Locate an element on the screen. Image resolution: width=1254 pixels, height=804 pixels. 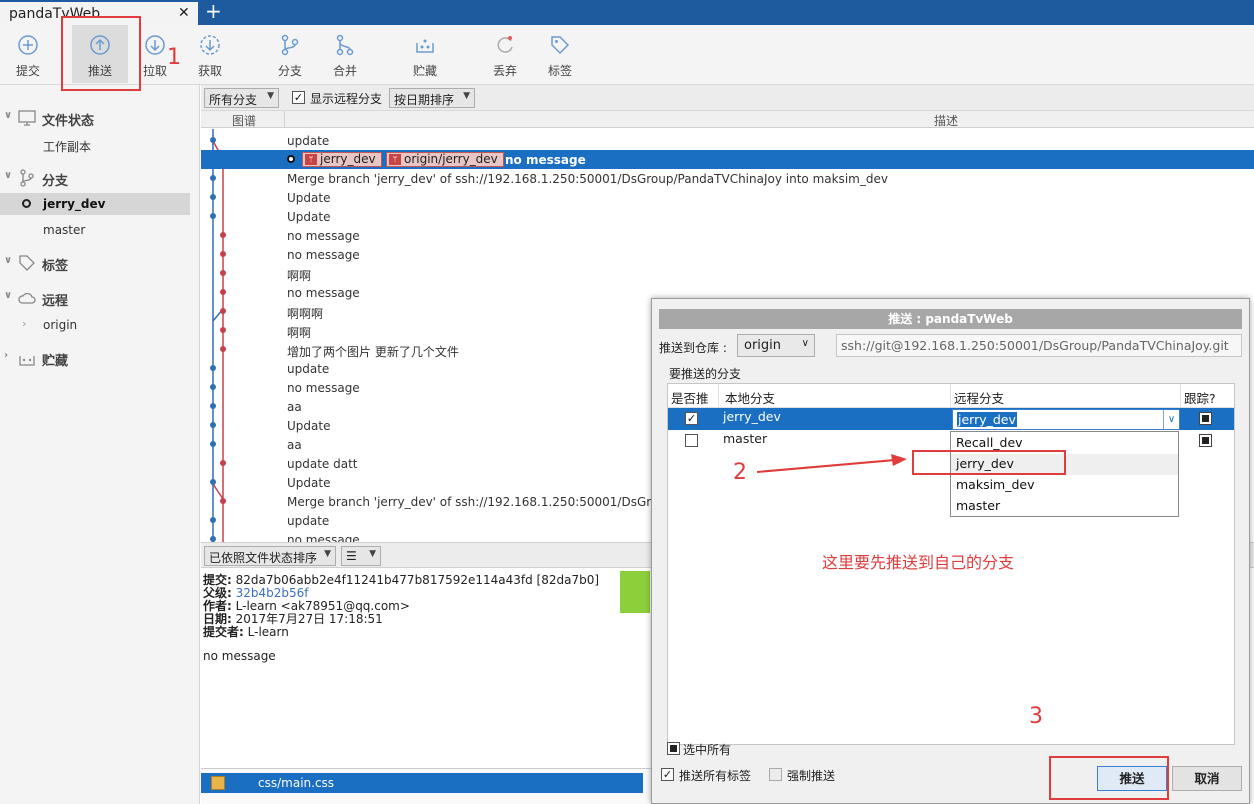
remote-name: origin is located at coordinates (60, 325).